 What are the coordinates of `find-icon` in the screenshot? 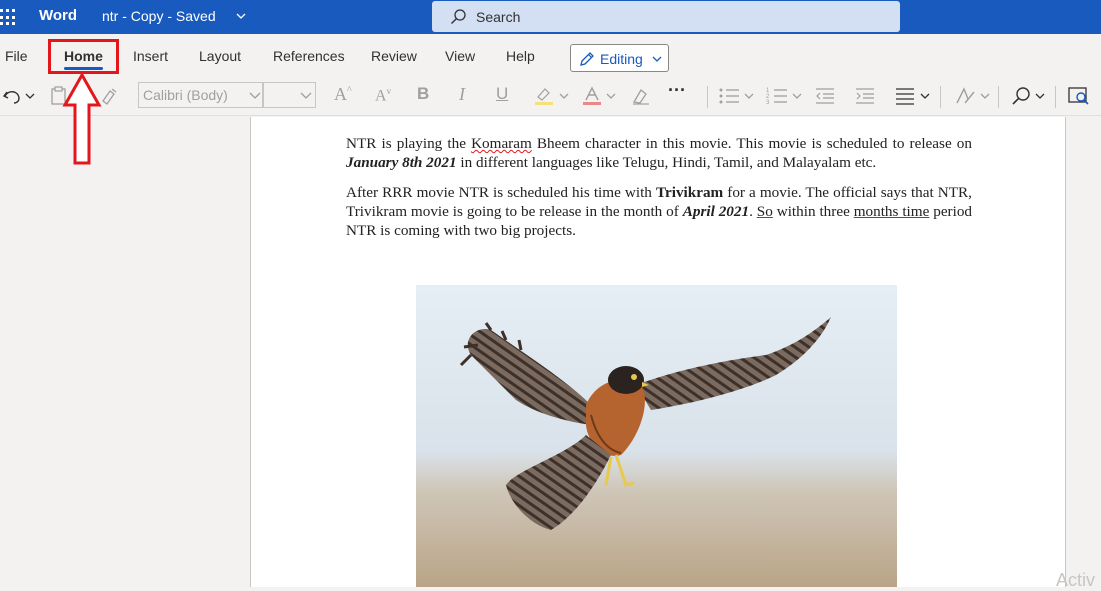 It's located at (1021, 96).